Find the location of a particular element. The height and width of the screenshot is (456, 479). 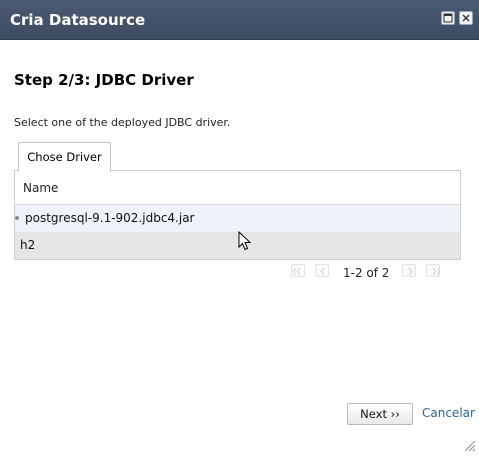

window-title: Cria Datasource is located at coordinates (78, 20).